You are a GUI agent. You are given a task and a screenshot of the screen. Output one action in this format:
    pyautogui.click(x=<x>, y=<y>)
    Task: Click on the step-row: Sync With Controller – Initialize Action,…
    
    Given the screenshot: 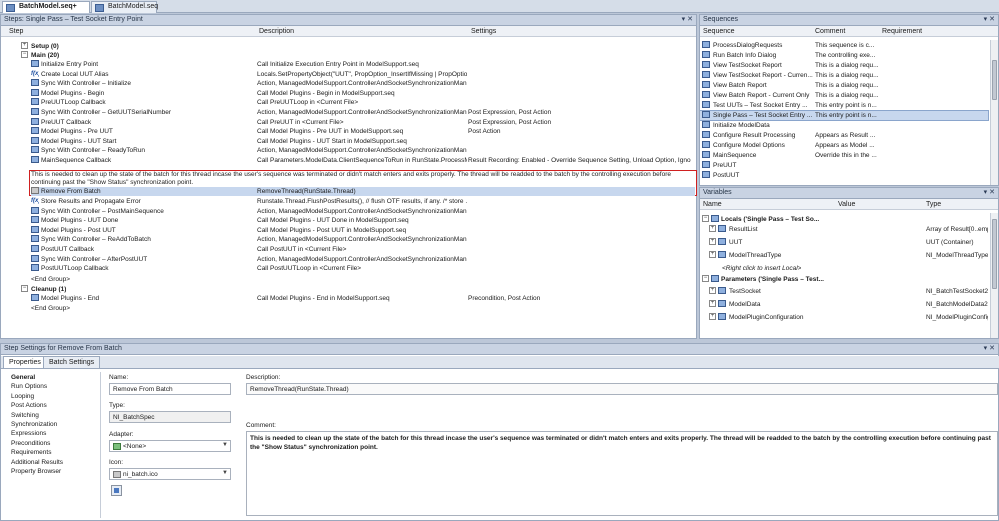 What is the action you would take?
    pyautogui.click(x=346, y=83)
    